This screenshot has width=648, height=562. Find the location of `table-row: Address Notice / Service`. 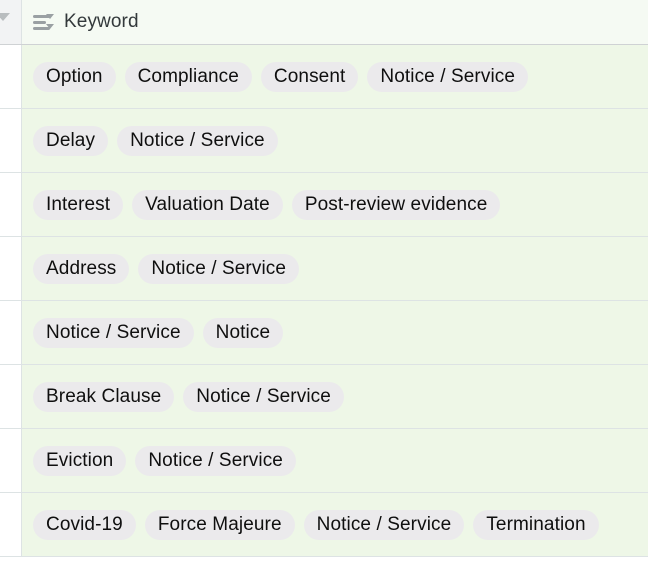

table-row: Address Notice / Service is located at coordinates (324, 269).